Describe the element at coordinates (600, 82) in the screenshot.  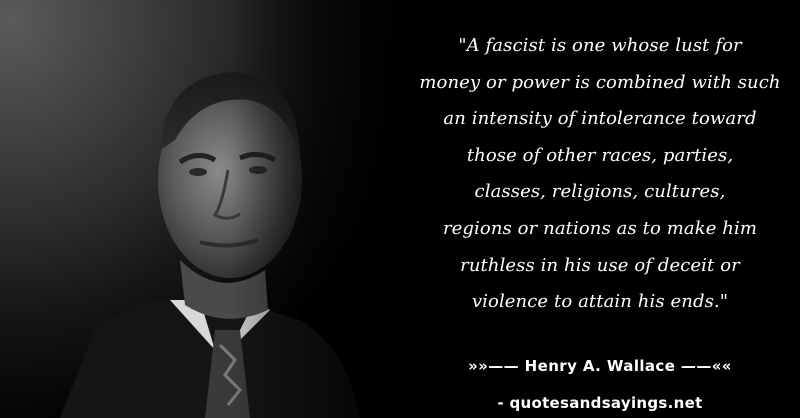
I see `quote-line: money or power is combined with such` at that location.